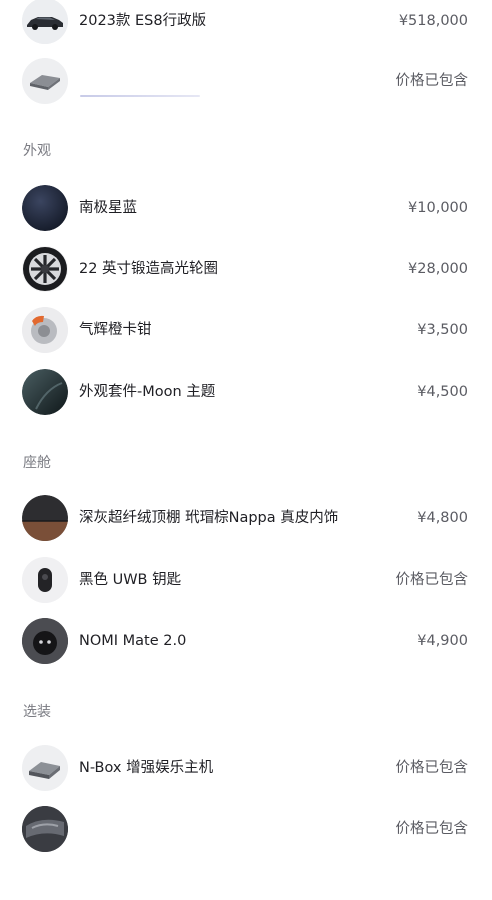 This screenshot has height=900, width=492. What do you see at coordinates (115, 330) in the screenshot?
I see `item-name: 气辉橙卡钳` at bounding box center [115, 330].